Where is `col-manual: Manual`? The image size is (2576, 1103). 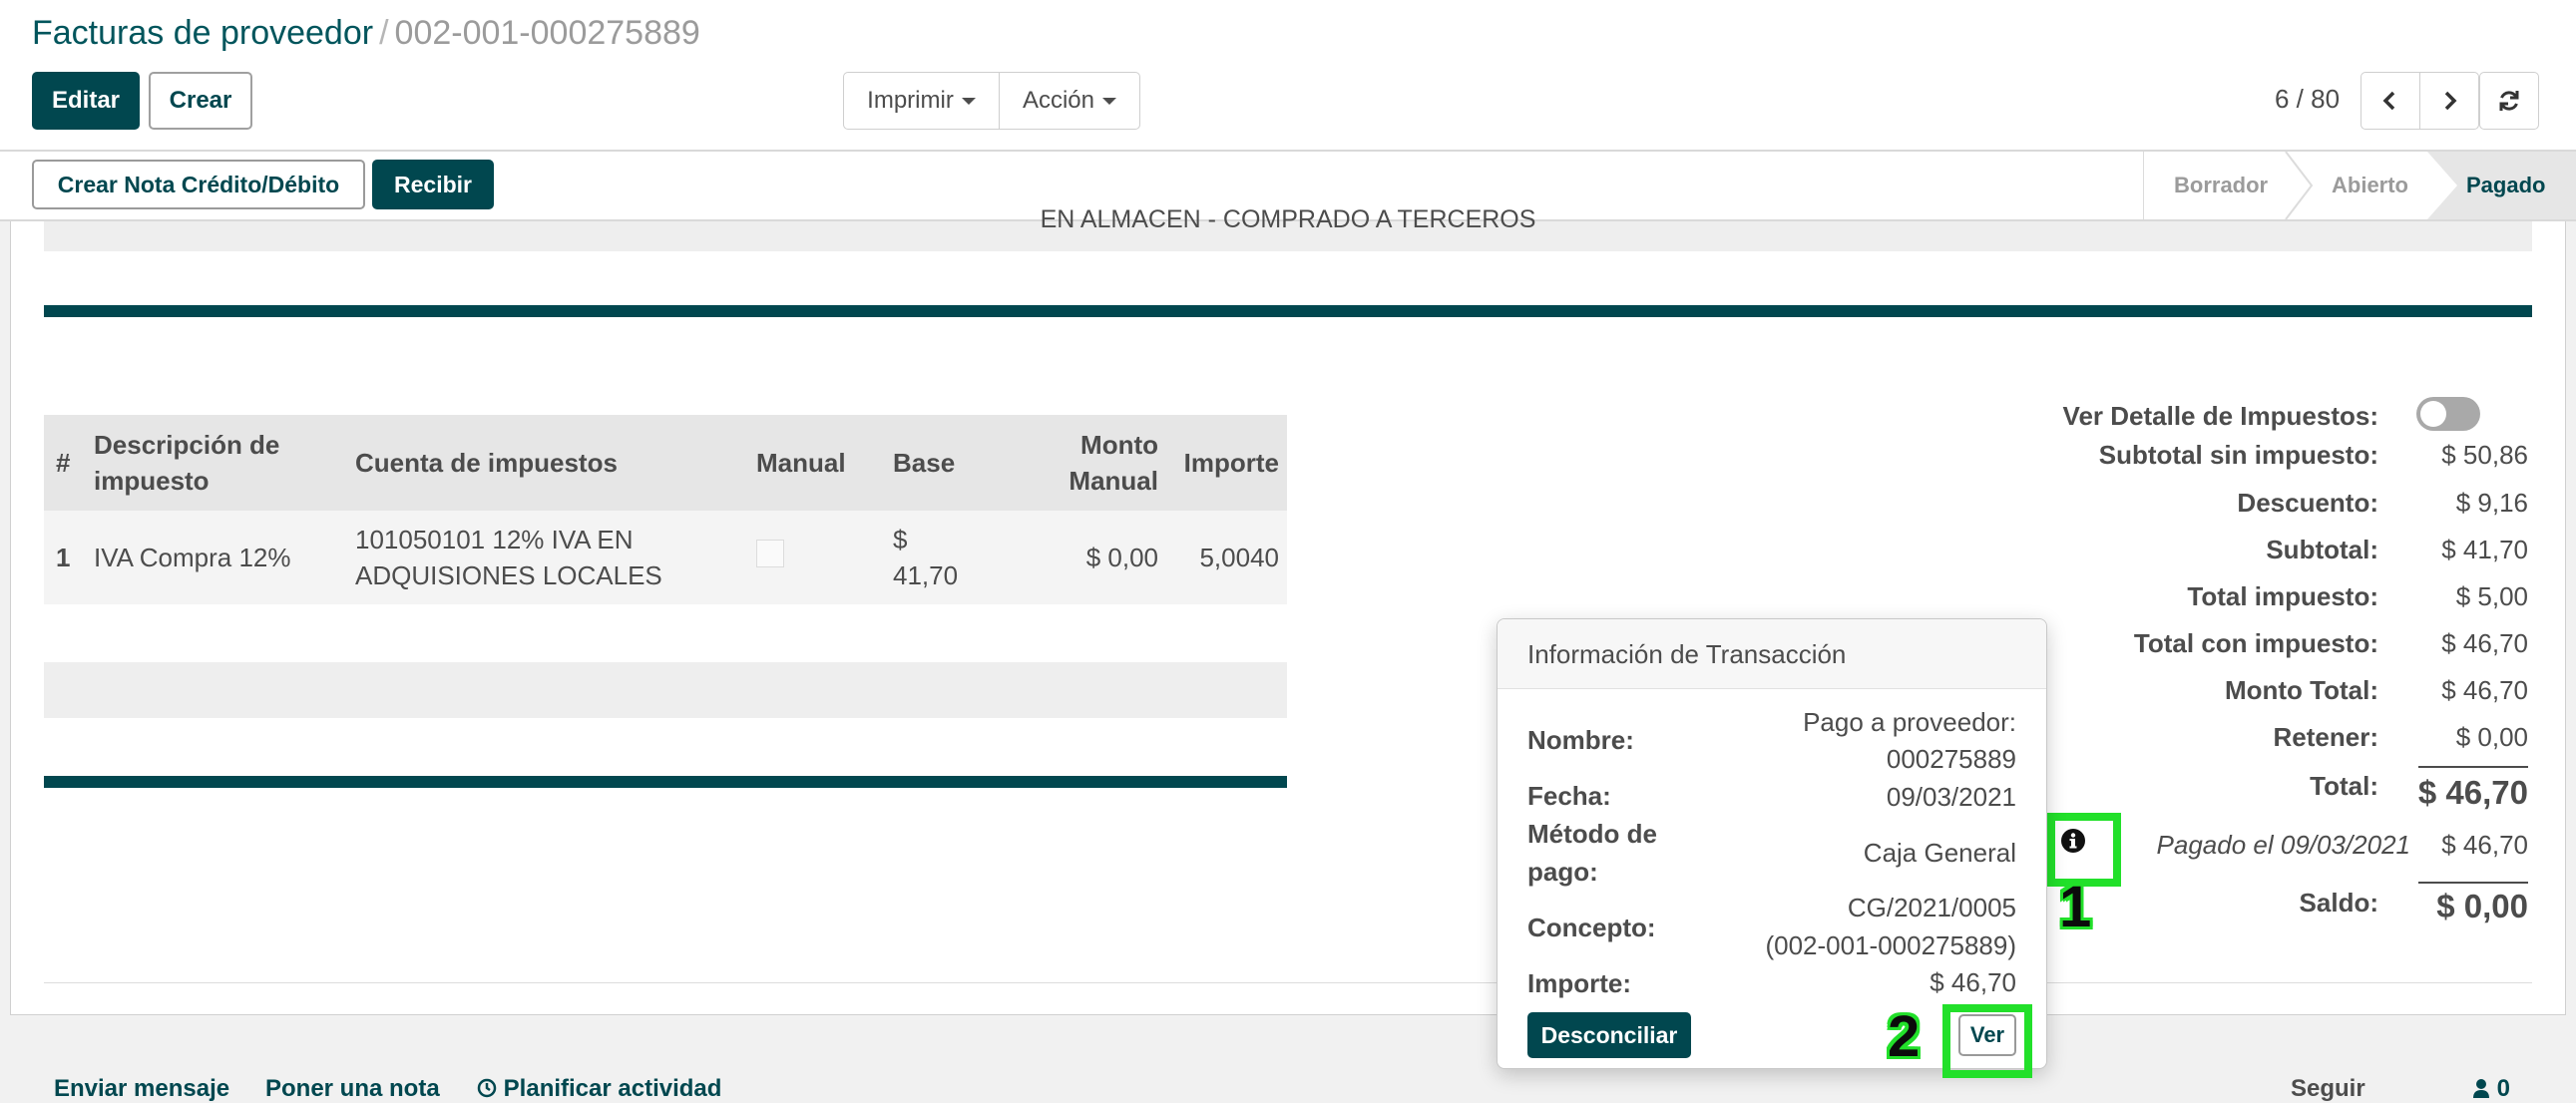 col-manual: Manual is located at coordinates (816, 463).